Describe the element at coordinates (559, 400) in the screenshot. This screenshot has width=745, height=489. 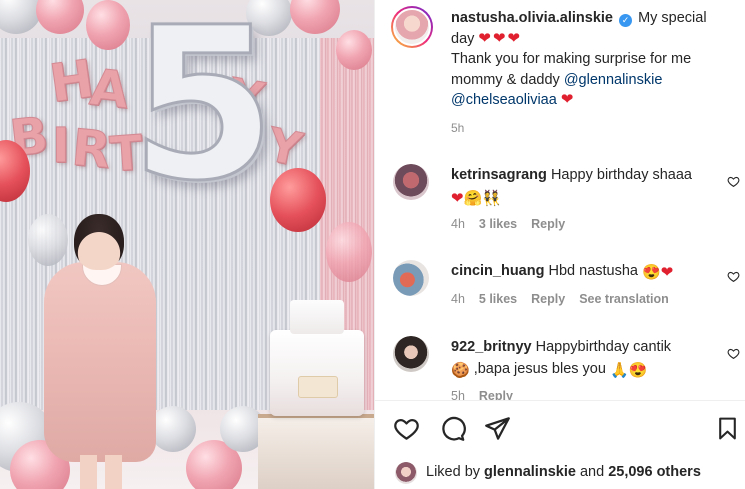
I see `actions-divider` at that location.